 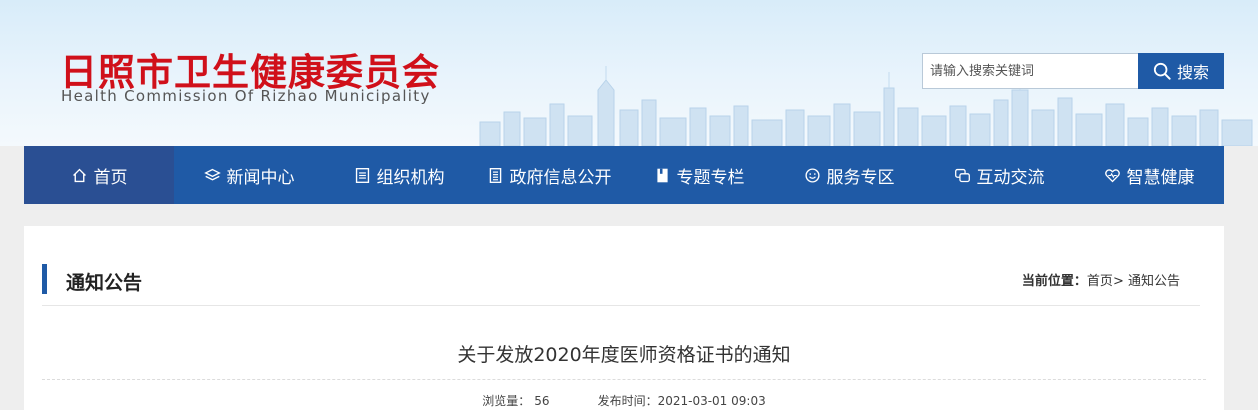 What do you see at coordinates (621, 285) in the screenshot?
I see `section-header: 通知公告 当前位置：首页> 通知公告` at bounding box center [621, 285].